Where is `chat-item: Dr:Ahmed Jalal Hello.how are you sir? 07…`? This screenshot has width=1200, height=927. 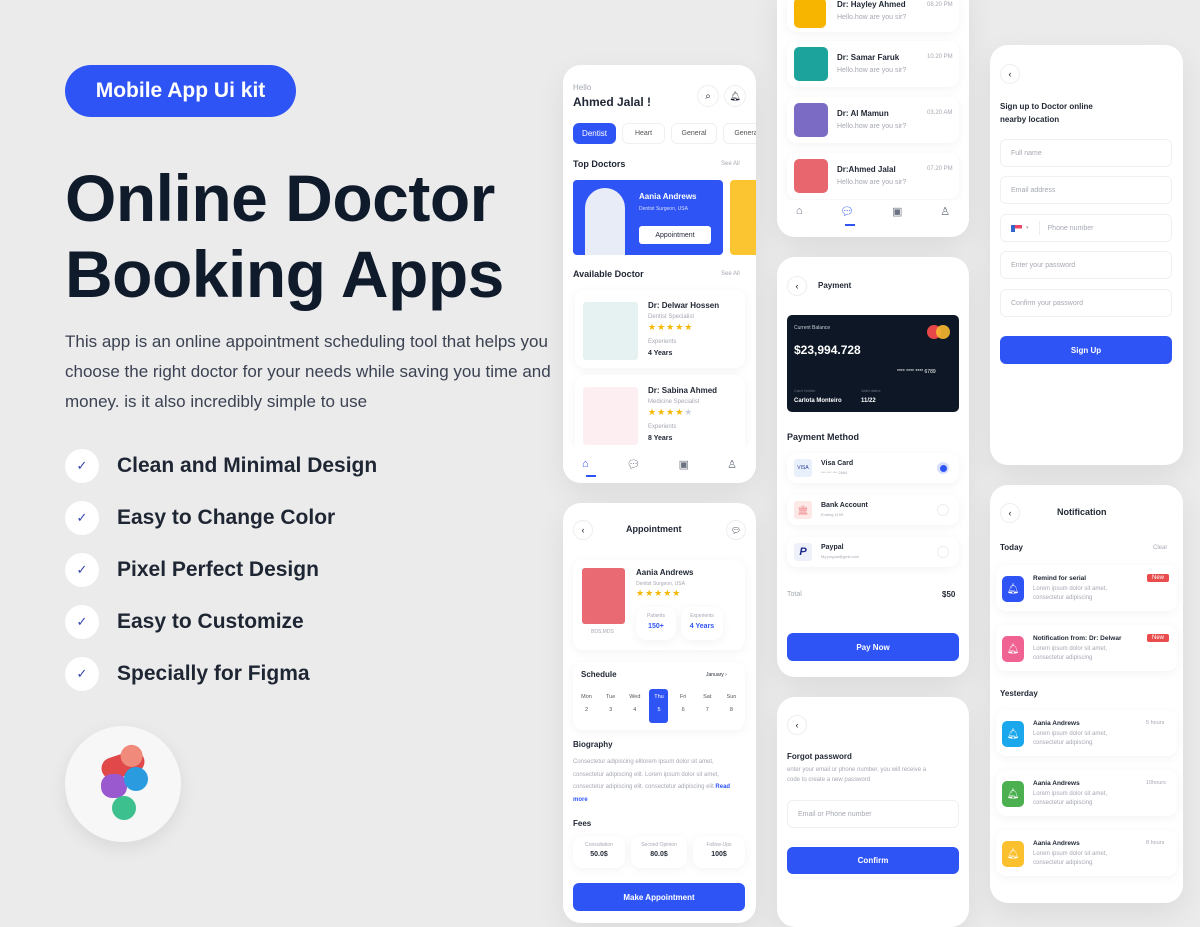
chat-item: Dr:Ahmed Jalal Hello.how are you sir? 07… is located at coordinates (873, 176).